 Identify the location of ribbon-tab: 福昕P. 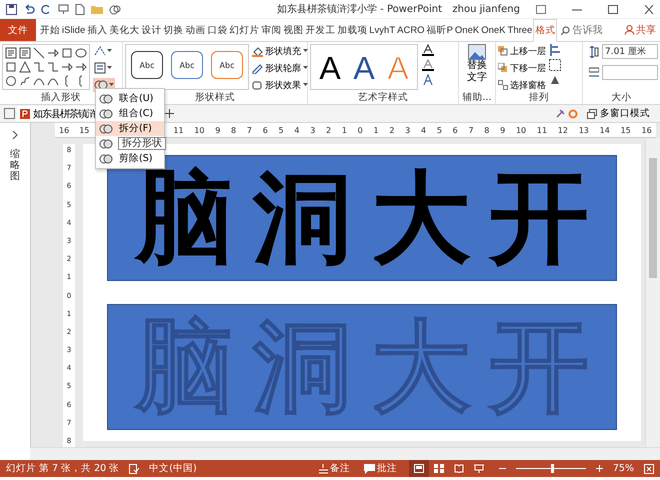
(440, 30).